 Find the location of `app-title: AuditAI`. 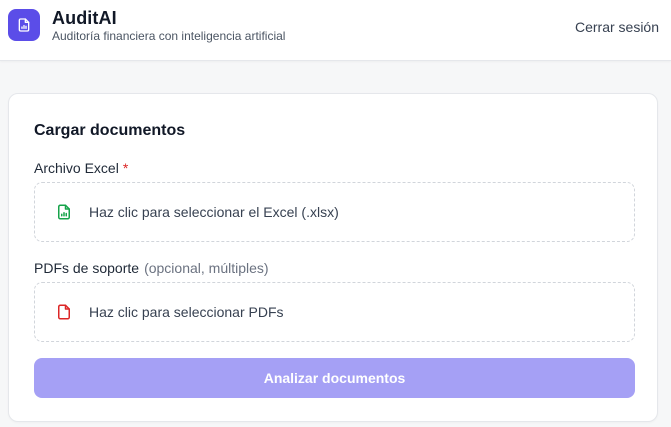

app-title: AuditAI is located at coordinates (84, 18).